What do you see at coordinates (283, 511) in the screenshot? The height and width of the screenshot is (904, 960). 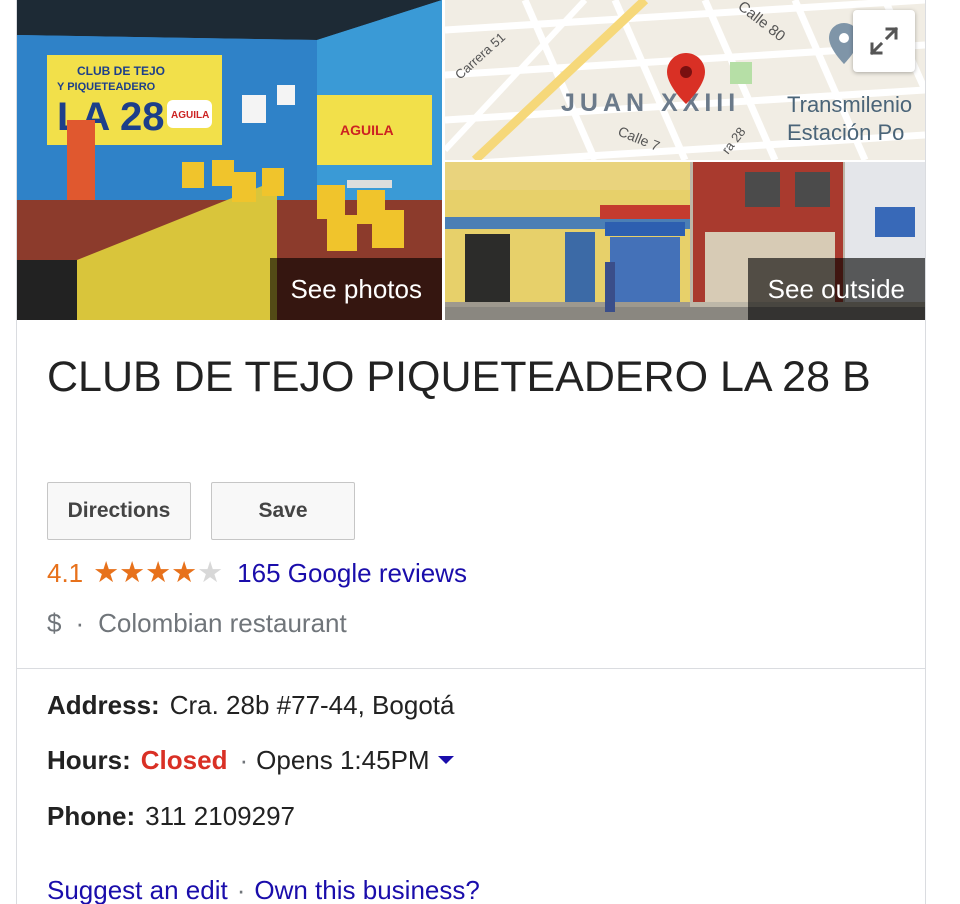 I see `save-button: Save` at bounding box center [283, 511].